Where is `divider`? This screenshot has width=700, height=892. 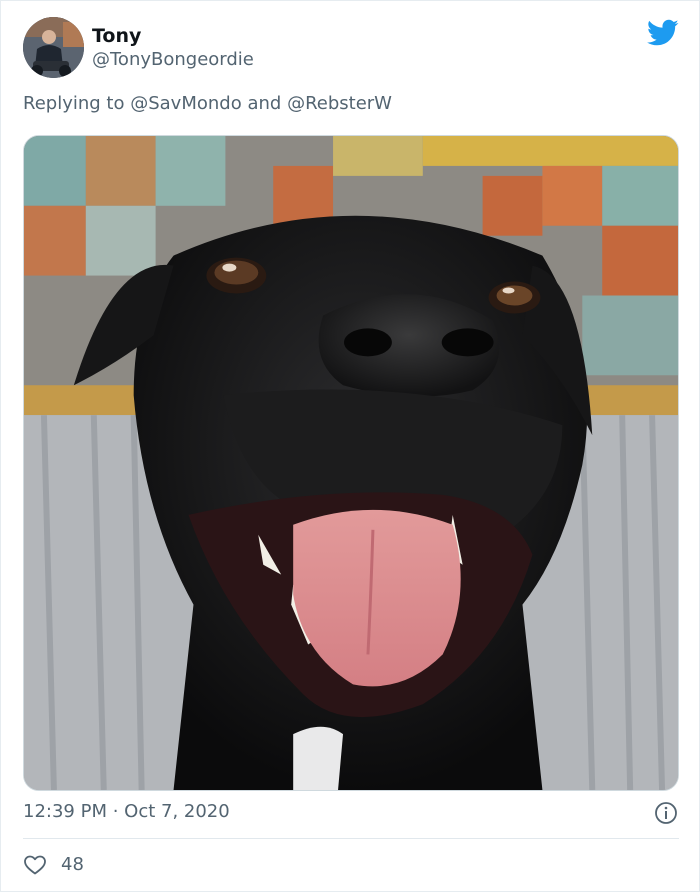
divider is located at coordinates (351, 838).